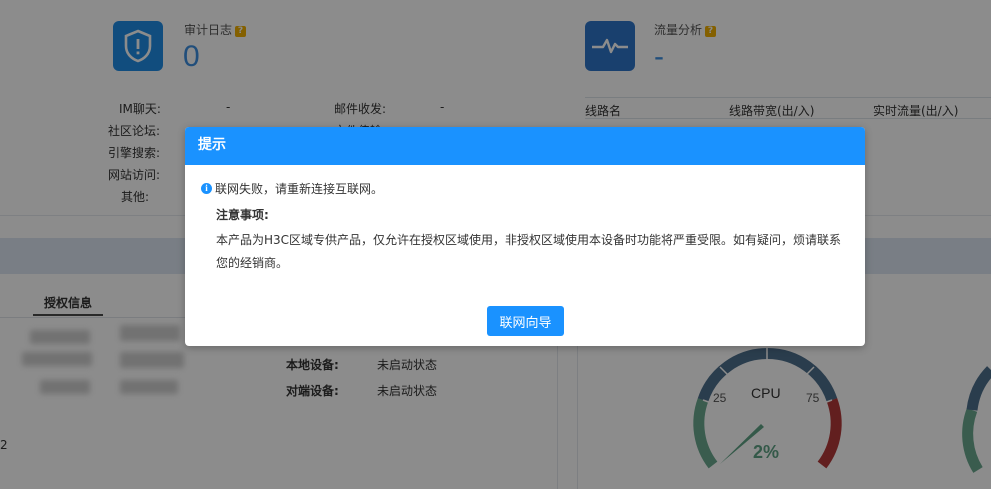  What do you see at coordinates (525, 146) in the screenshot?
I see `dialog-title: 提示` at bounding box center [525, 146].